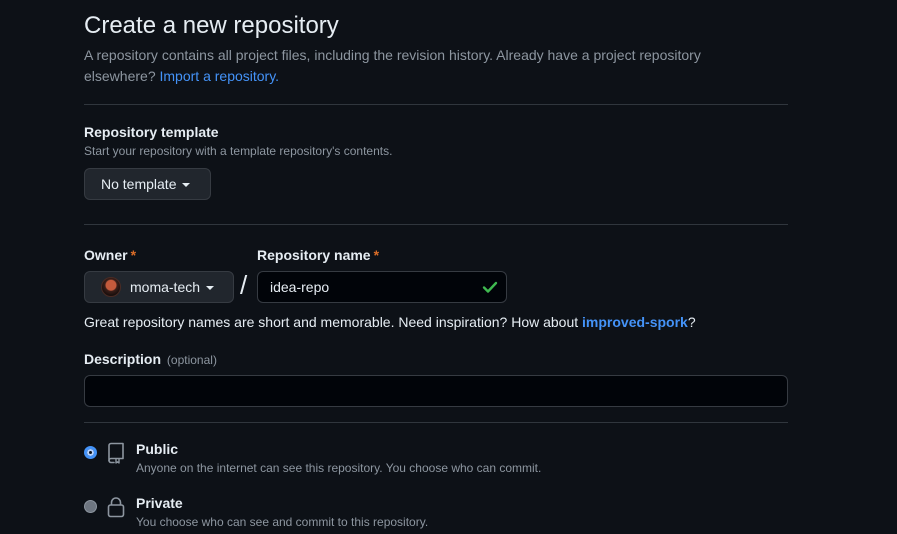  I want to click on check-icon, so click(490, 287).